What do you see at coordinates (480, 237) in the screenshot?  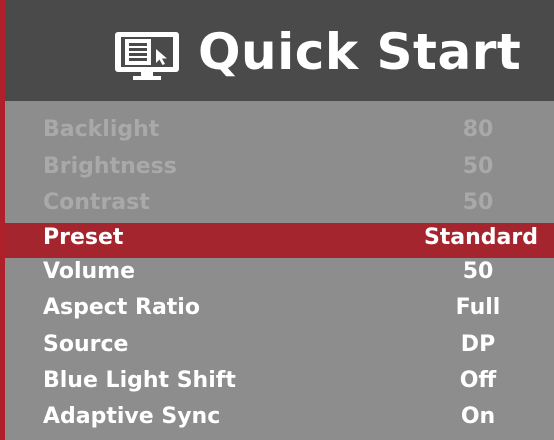 I see `menu-item-value: Standard` at bounding box center [480, 237].